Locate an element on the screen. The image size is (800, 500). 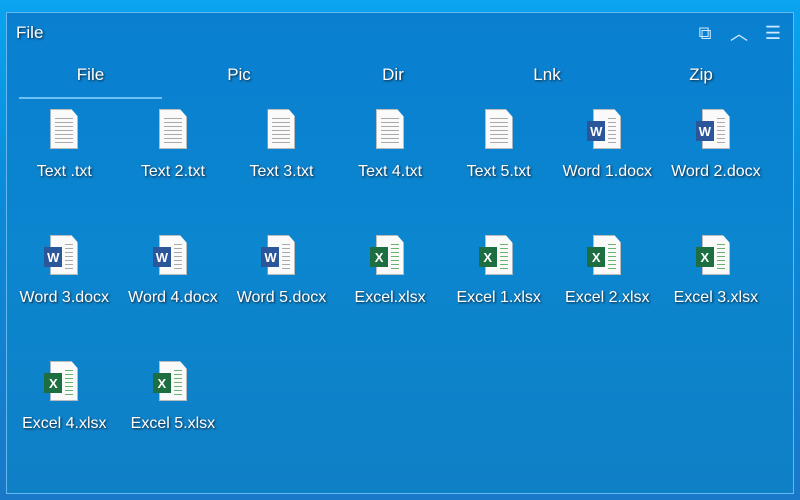
file-name: Text 5.txt is located at coordinates (498, 171).